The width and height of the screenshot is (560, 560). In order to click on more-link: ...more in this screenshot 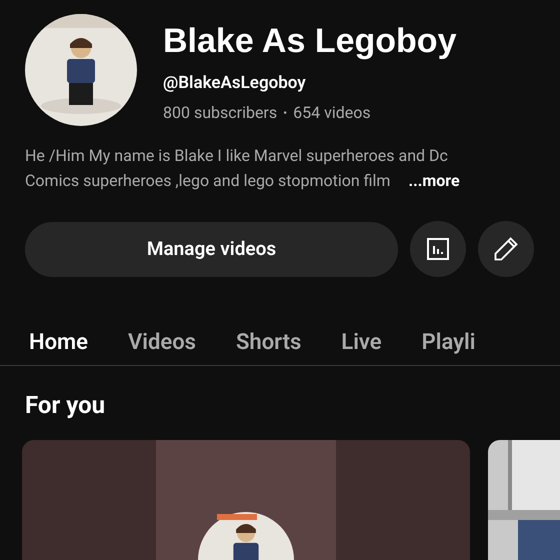, I will do `click(434, 180)`.